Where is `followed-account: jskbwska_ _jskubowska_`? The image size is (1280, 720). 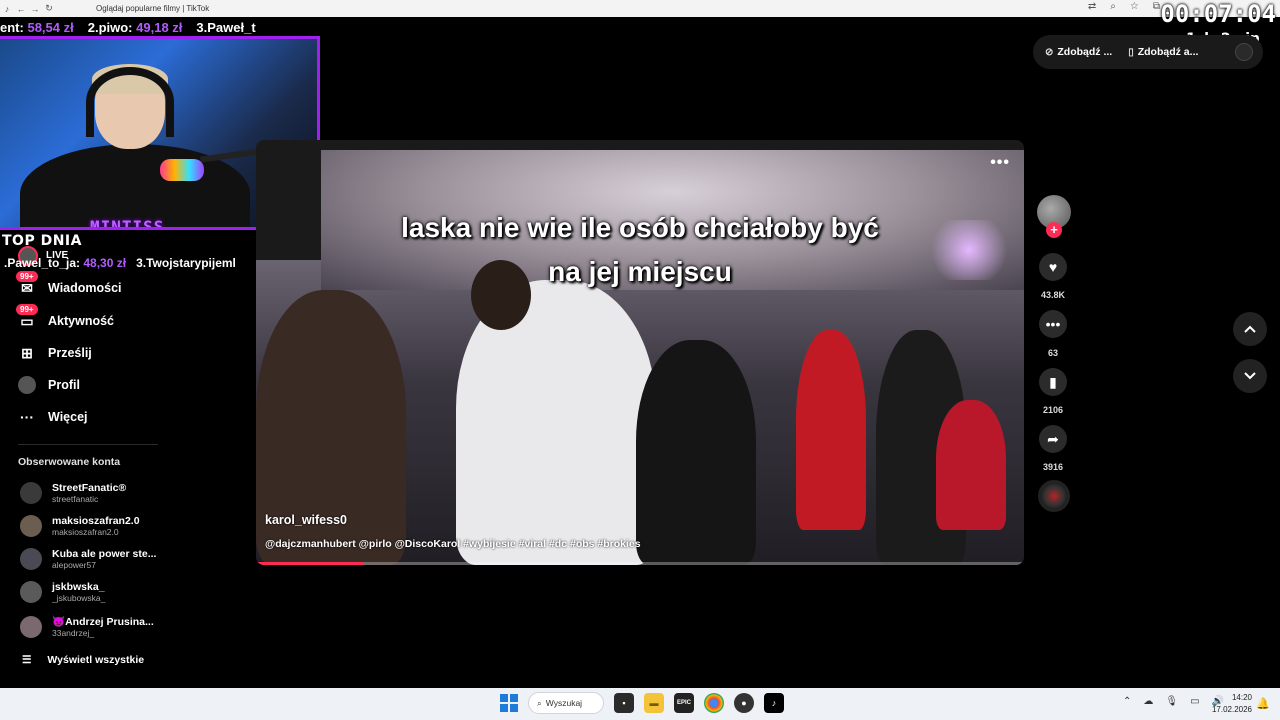 followed-account: jskbwska_ _jskubowska_ is located at coordinates (62, 592).